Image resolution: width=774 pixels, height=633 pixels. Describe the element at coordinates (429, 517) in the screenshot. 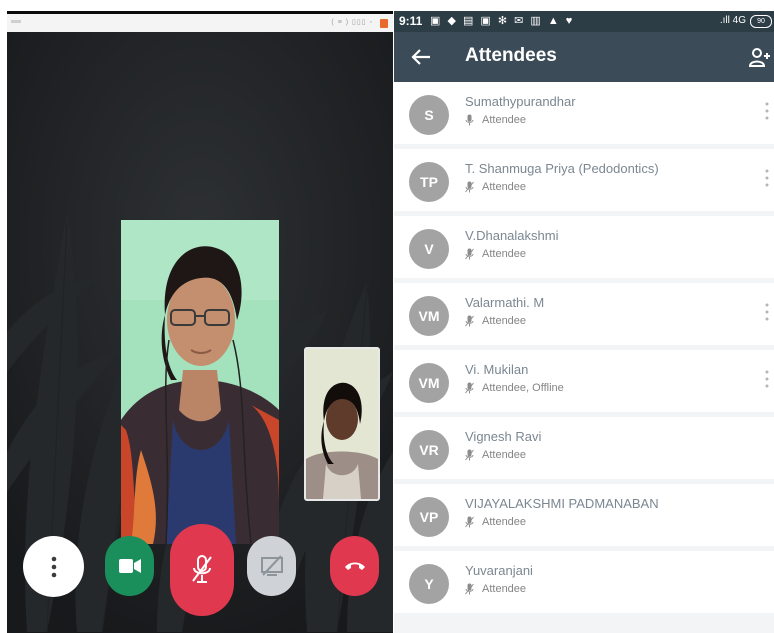

I see `avatar: VP` at that location.